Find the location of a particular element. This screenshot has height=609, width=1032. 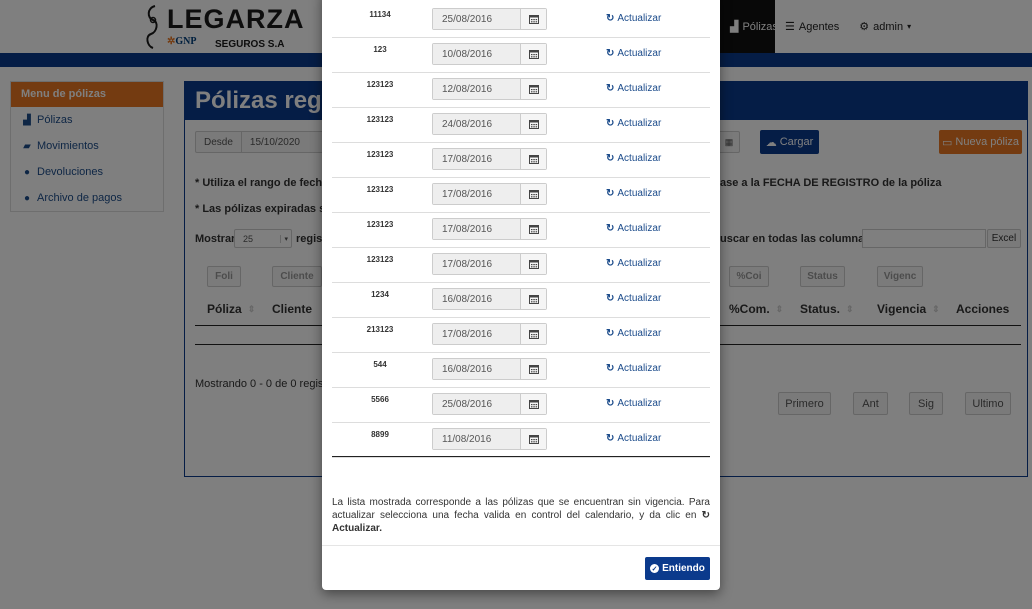

policy-number: 1234 is located at coordinates (380, 294).